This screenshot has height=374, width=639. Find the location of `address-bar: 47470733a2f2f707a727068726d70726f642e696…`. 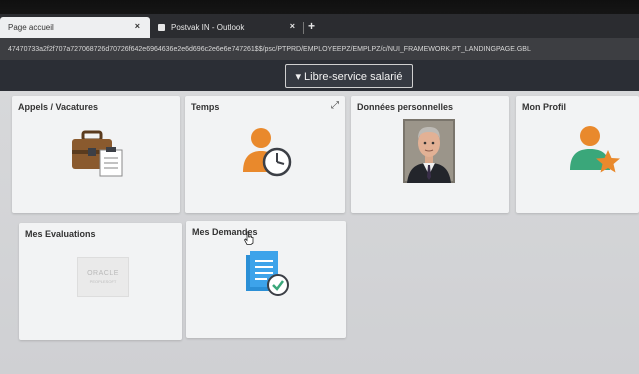

address-bar: 47470733a2f2f707a727068726d70726f642e696… is located at coordinates (319, 49).